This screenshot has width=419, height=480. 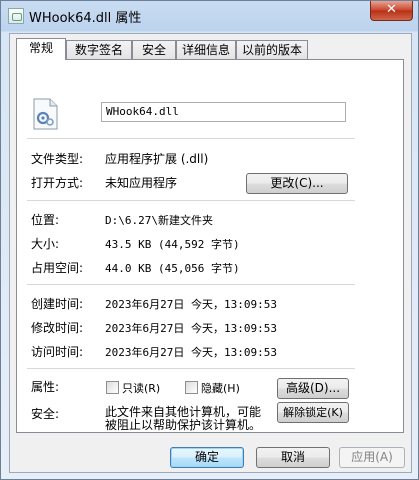 I want to click on hidden-checkbox, so click(x=191, y=387).